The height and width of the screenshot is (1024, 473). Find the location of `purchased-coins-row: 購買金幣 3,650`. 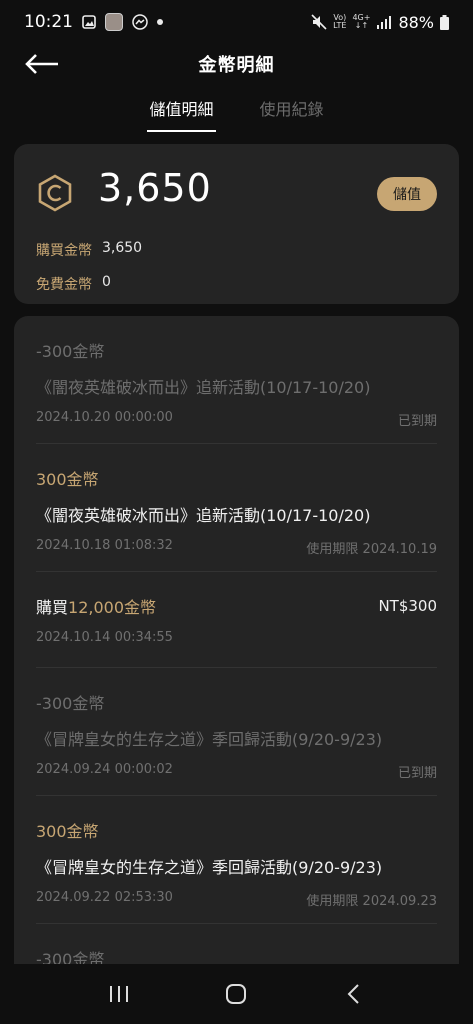

purchased-coins-row: 購買金幣 3,650 is located at coordinates (89, 250).